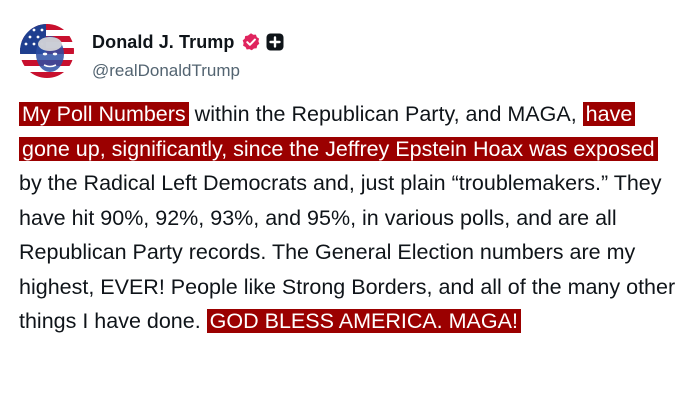  Describe the element at coordinates (166, 71) in the screenshot. I see `author-handle: @realDonaldTrump` at that location.